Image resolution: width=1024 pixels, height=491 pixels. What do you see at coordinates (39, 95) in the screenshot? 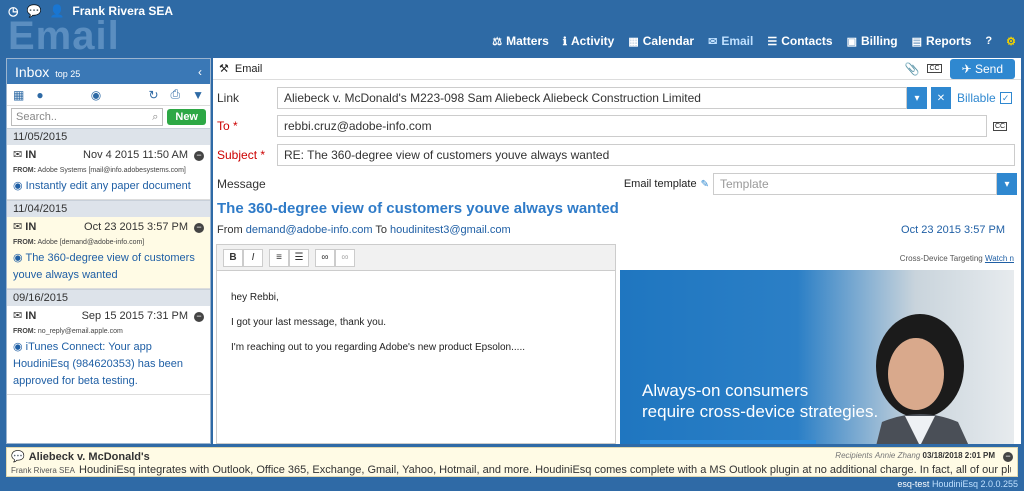
I see `user-icon: ●` at bounding box center [39, 95].